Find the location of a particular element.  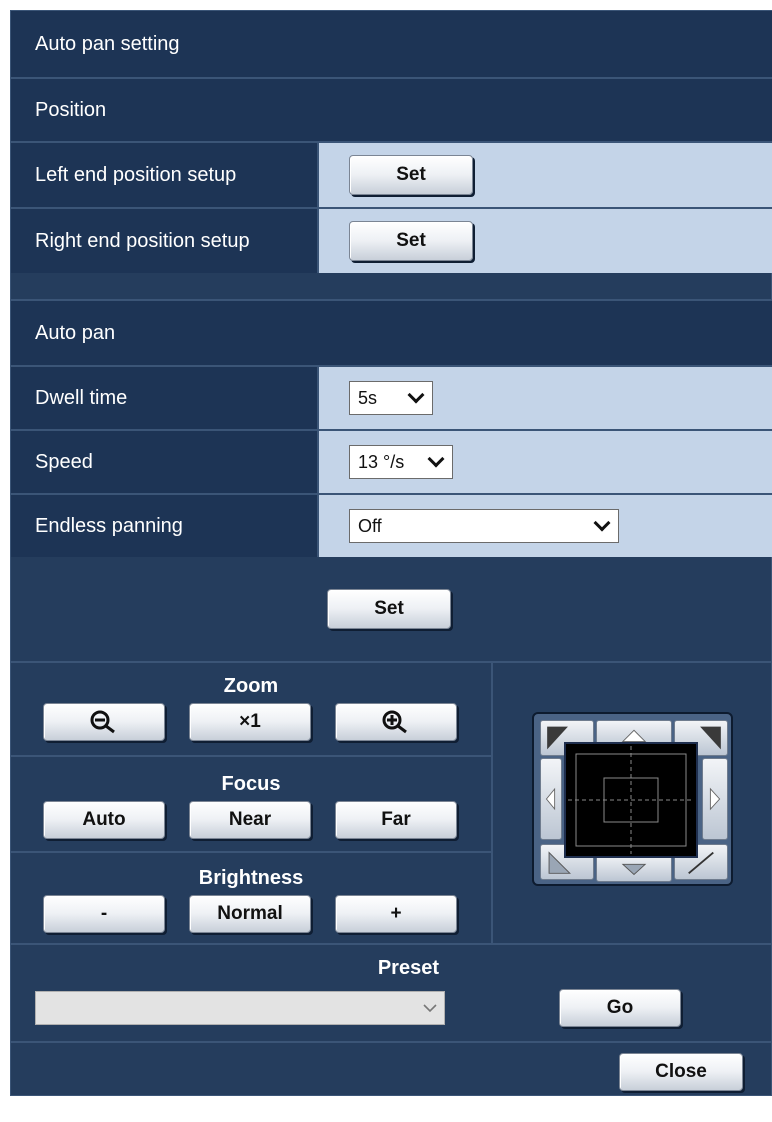

right-end-set-button: Set is located at coordinates (411, 241).